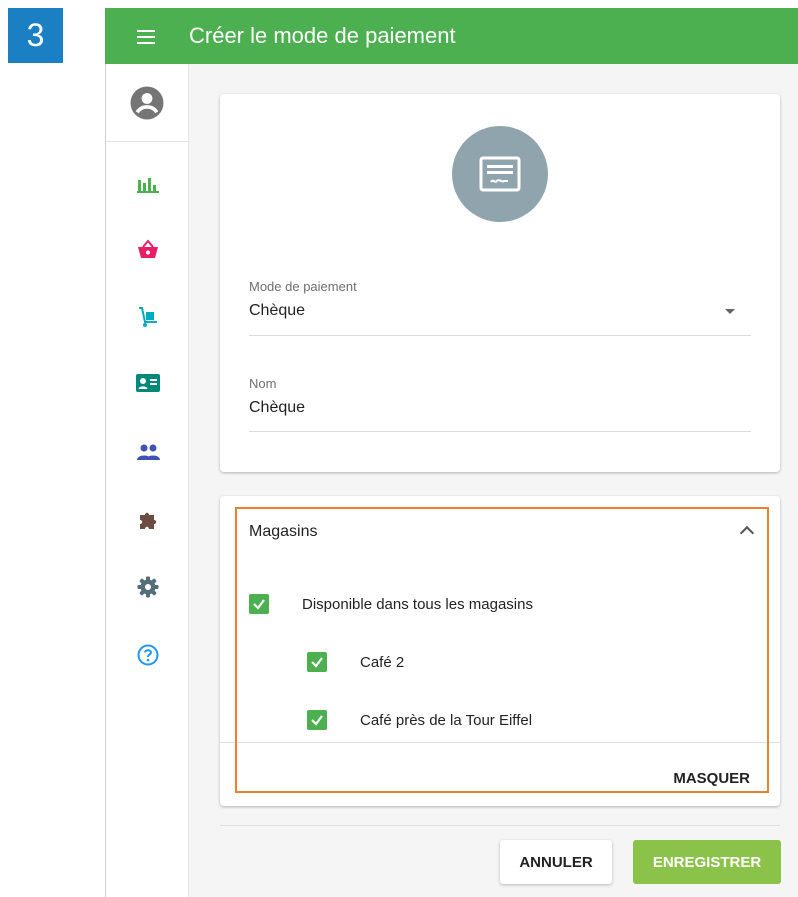 This screenshot has width=798, height=897. I want to click on profile-button, so click(147, 103).